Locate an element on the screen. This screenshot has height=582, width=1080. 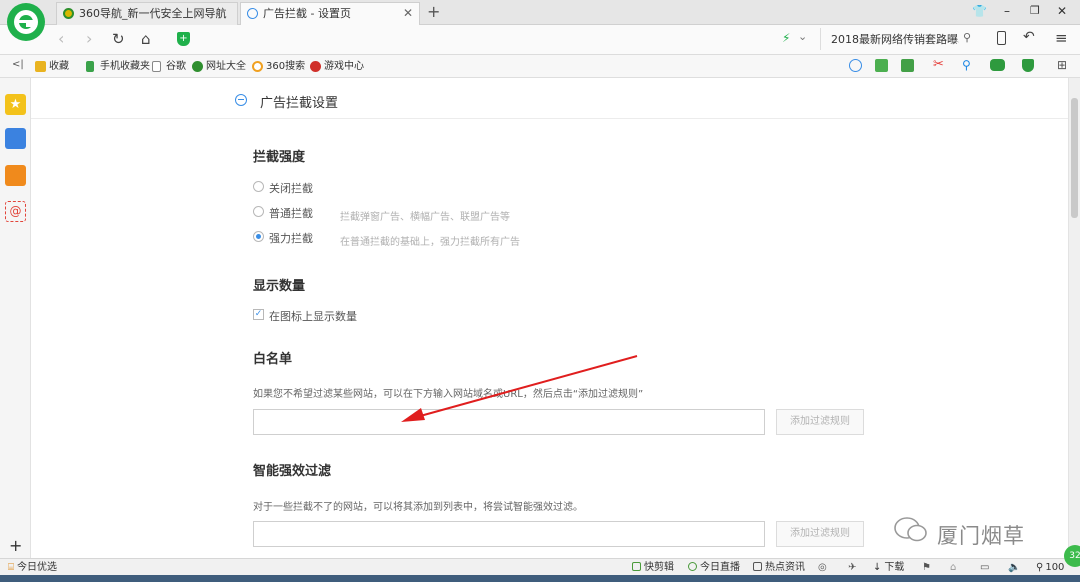
zoom-icon: ⚲ is located at coordinates (1040, 567).